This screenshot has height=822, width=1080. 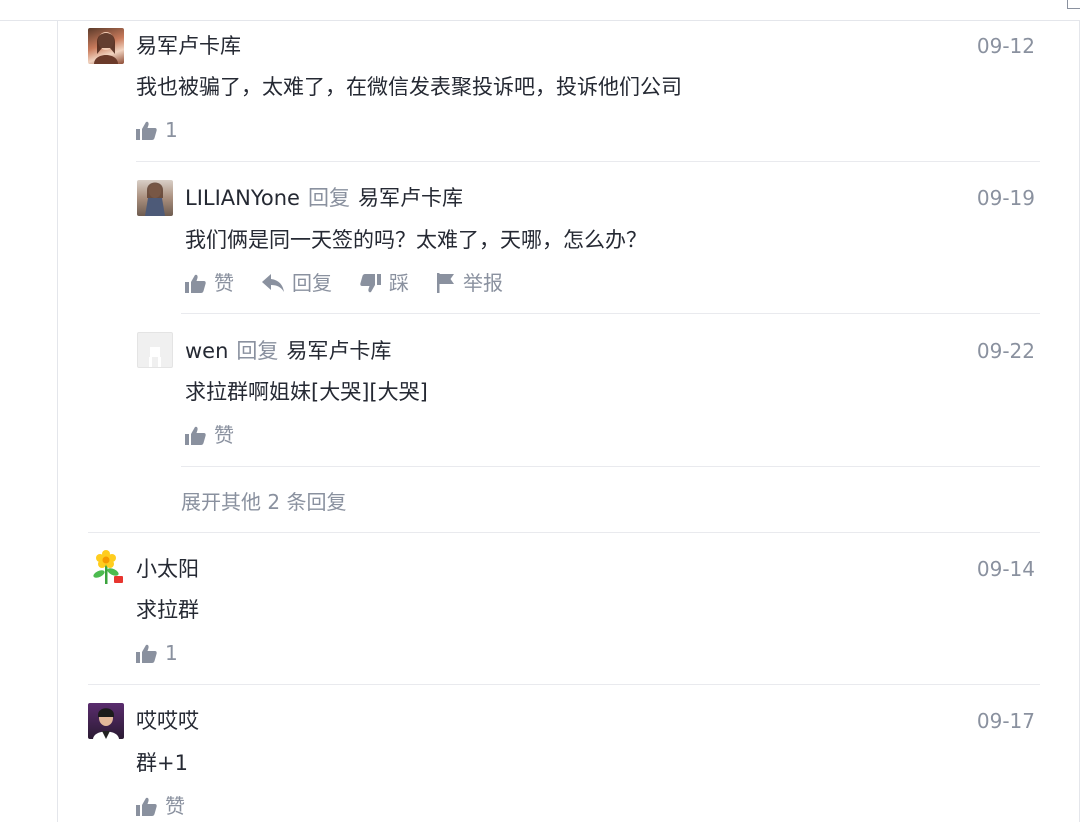 What do you see at coordinates (1005, 198) in the screenshot?
I see `reply-date: 09-19` at bounding box center [1005, 198].